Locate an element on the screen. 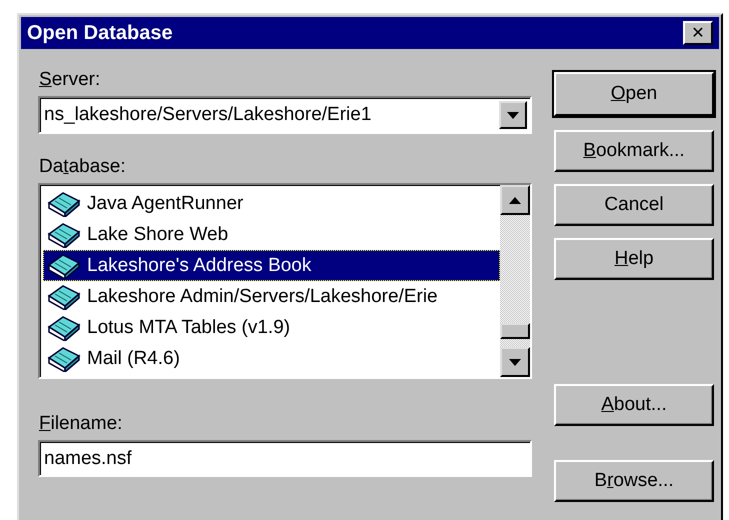  database-item: Lakeshore Admin/Servers/Lakeshore/Erie is located at coordinates (271, 296).